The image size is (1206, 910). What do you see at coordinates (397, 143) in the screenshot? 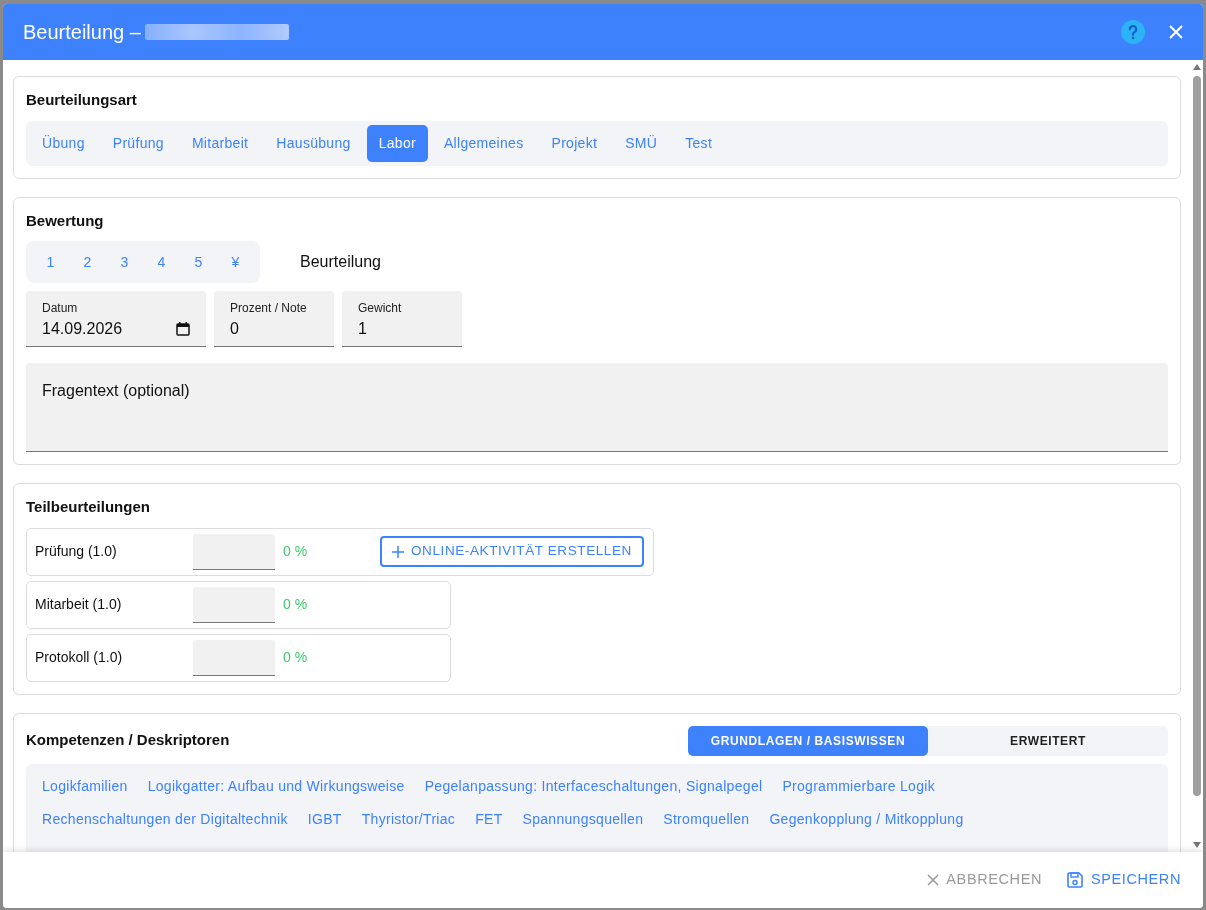
I see `type-tab: Labor` at bounding box center [397, 143].